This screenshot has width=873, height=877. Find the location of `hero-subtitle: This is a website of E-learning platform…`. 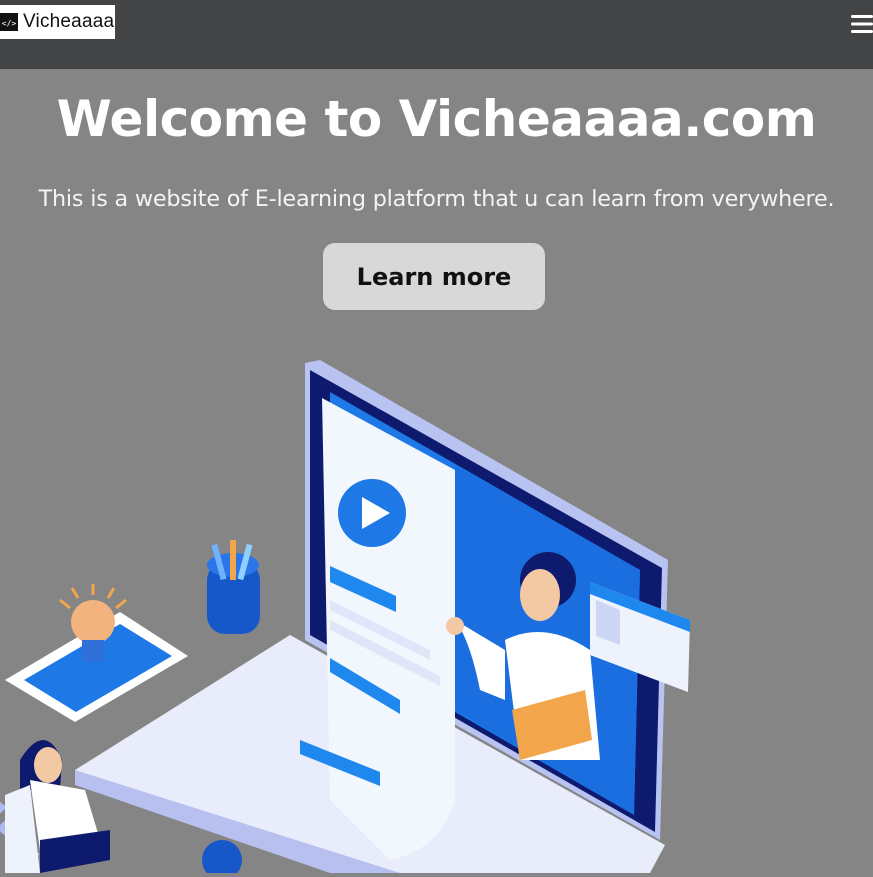

hero-subtitle: This is a website of E-learning platform… is located at coordinates (436, 199).